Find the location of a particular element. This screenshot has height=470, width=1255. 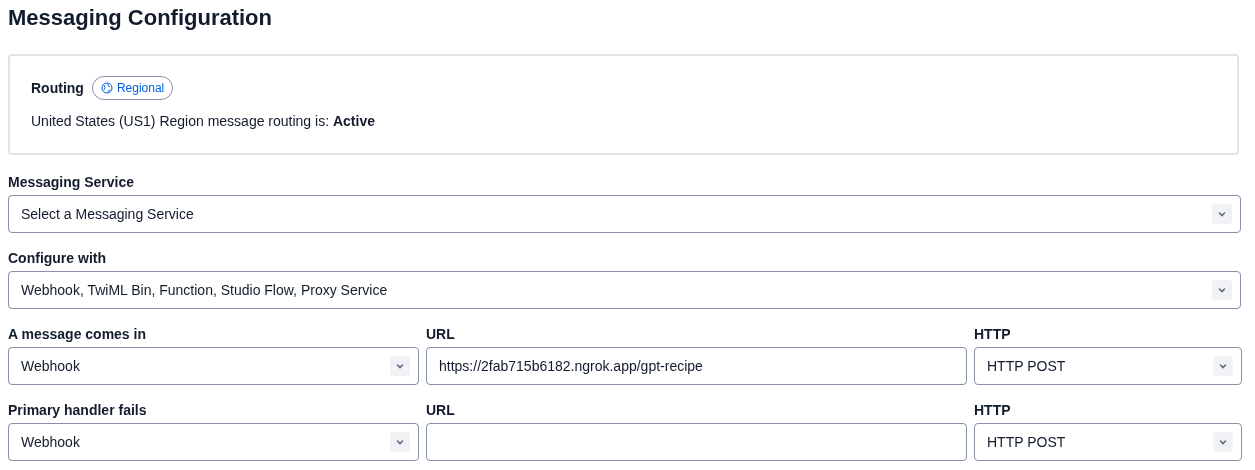

routing-label: Routing is located at coordinates (57, 88).